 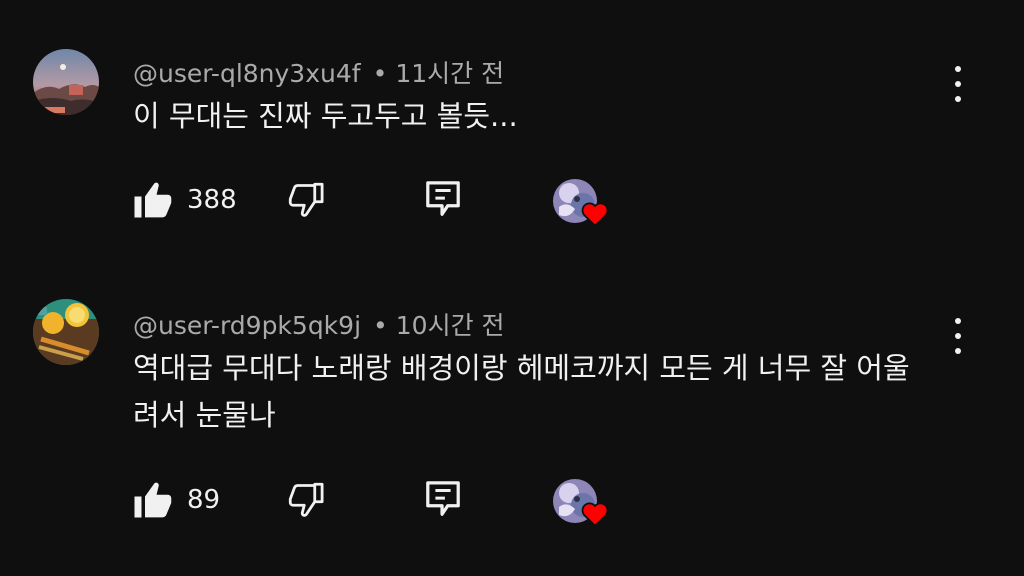 I want to click on like-button: 388, so click(x=184, y=200).